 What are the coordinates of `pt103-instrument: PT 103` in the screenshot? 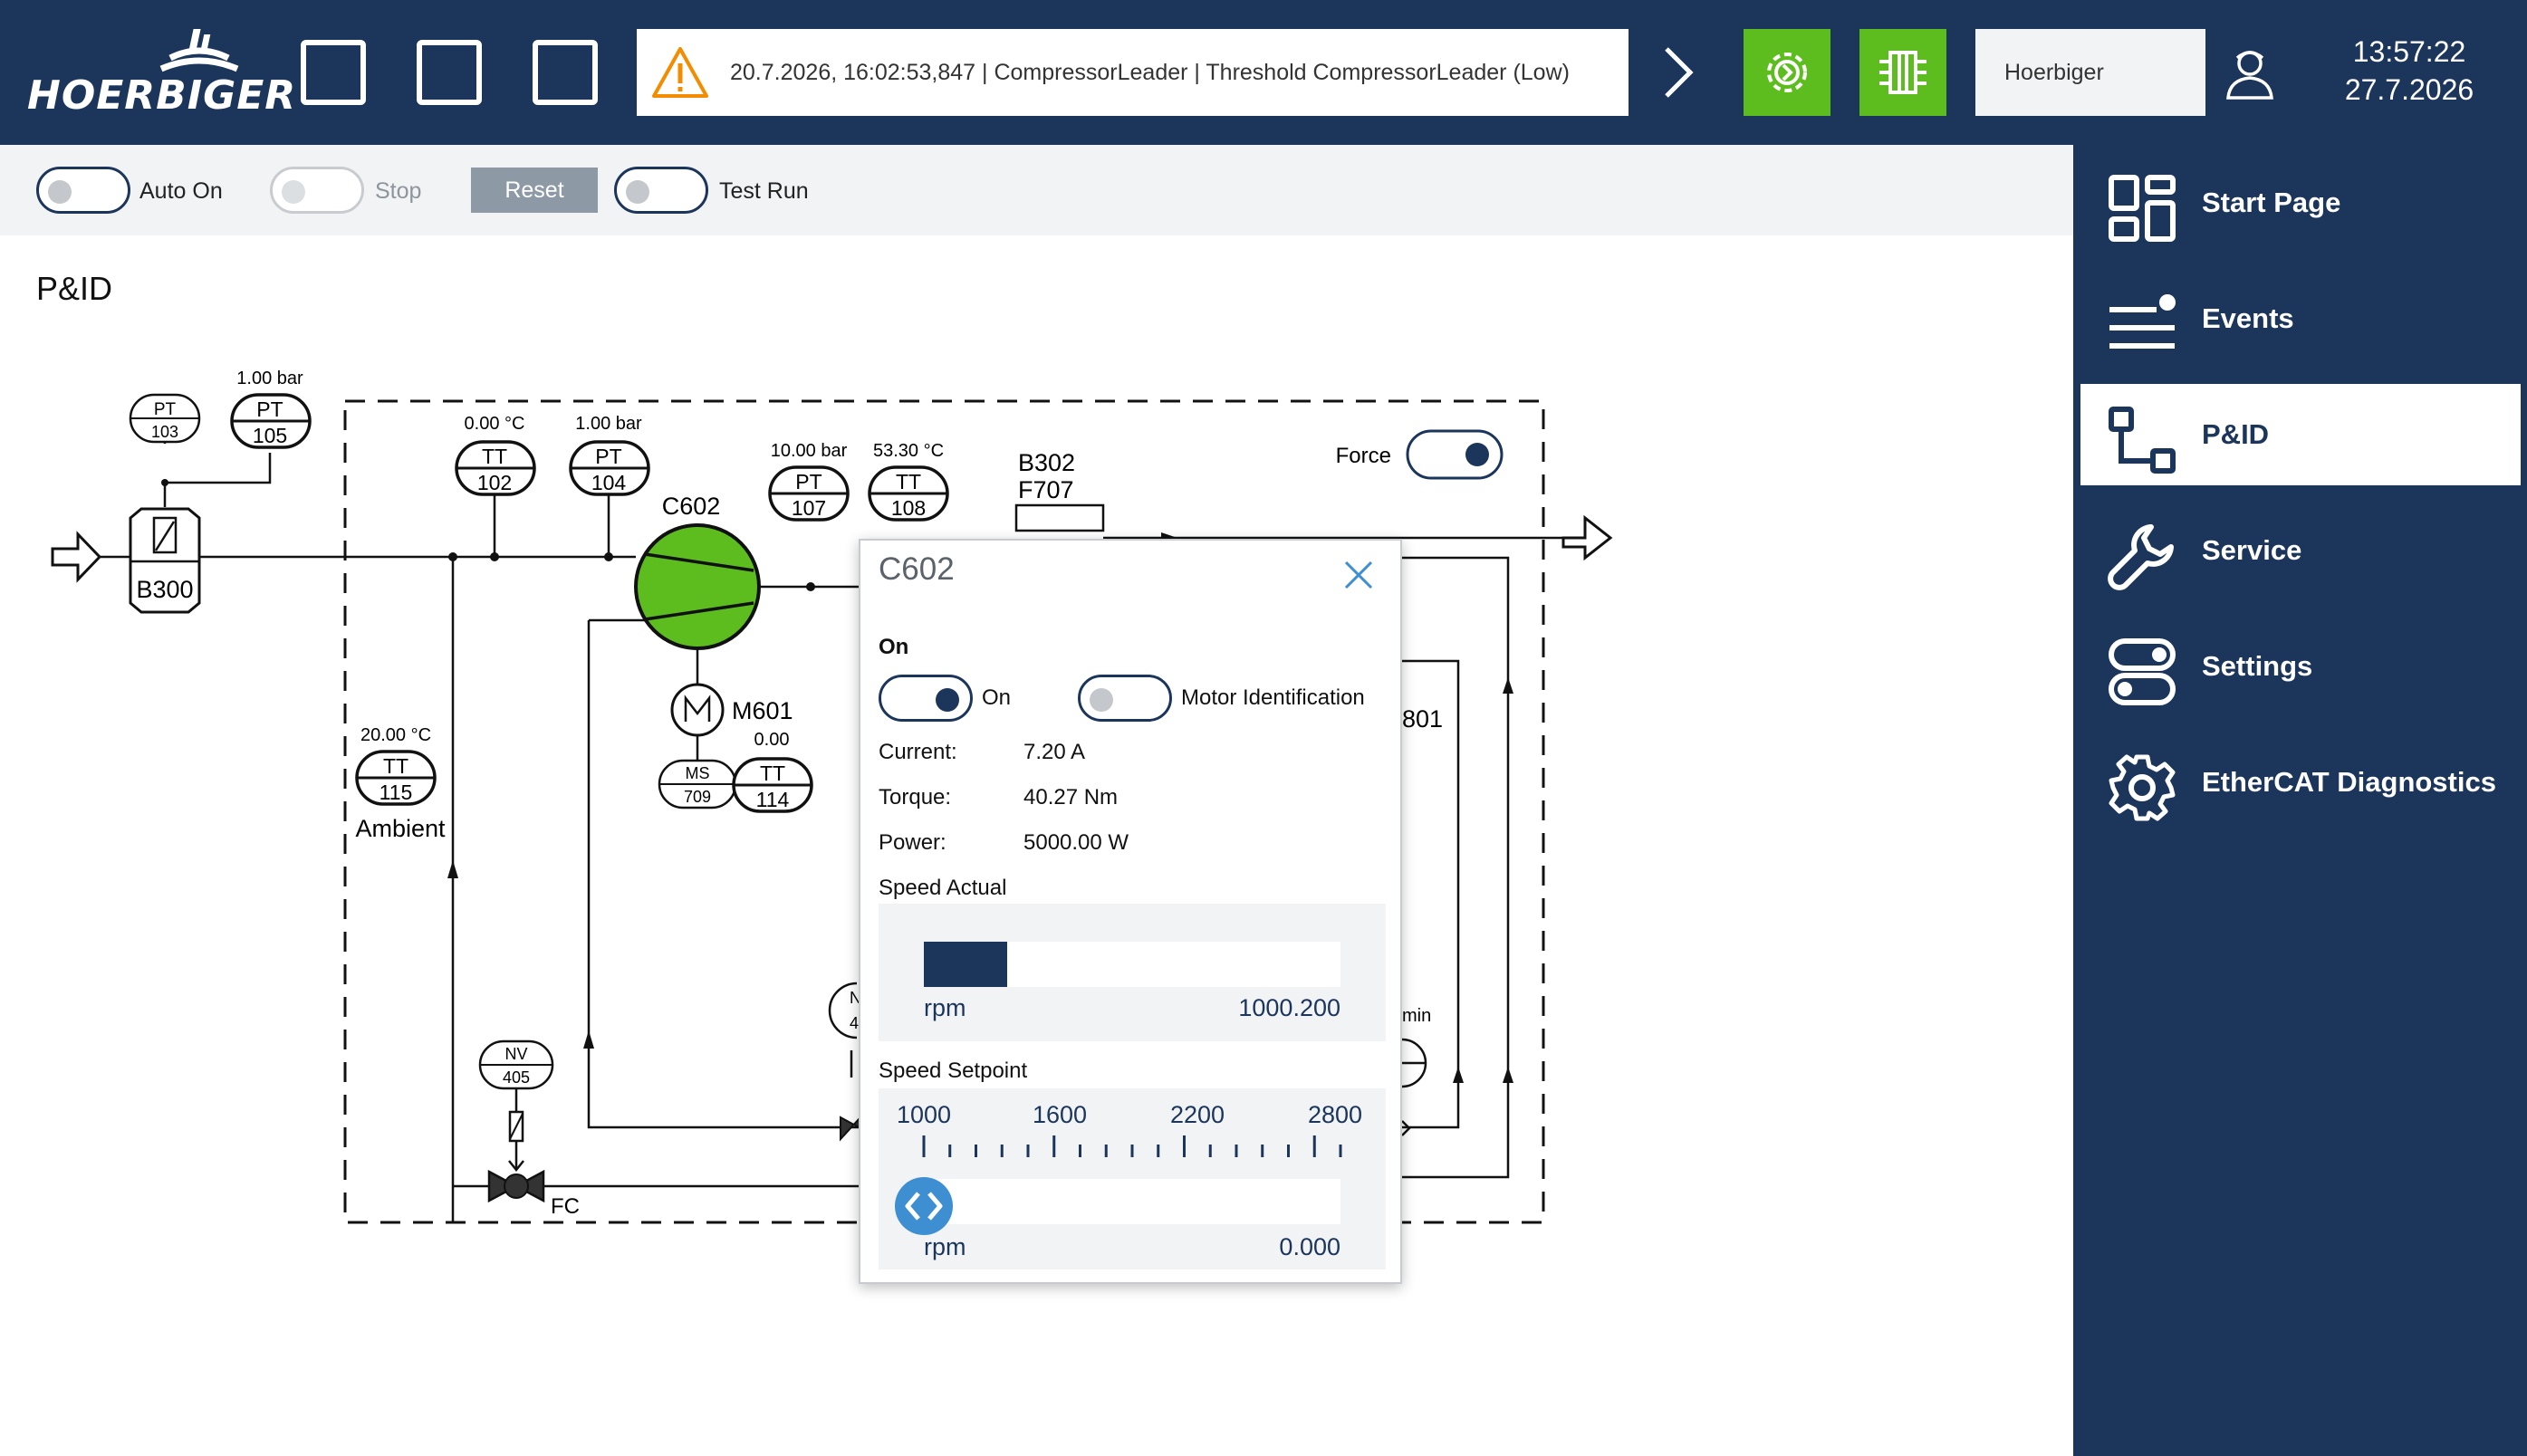 It's located at (165, 418).